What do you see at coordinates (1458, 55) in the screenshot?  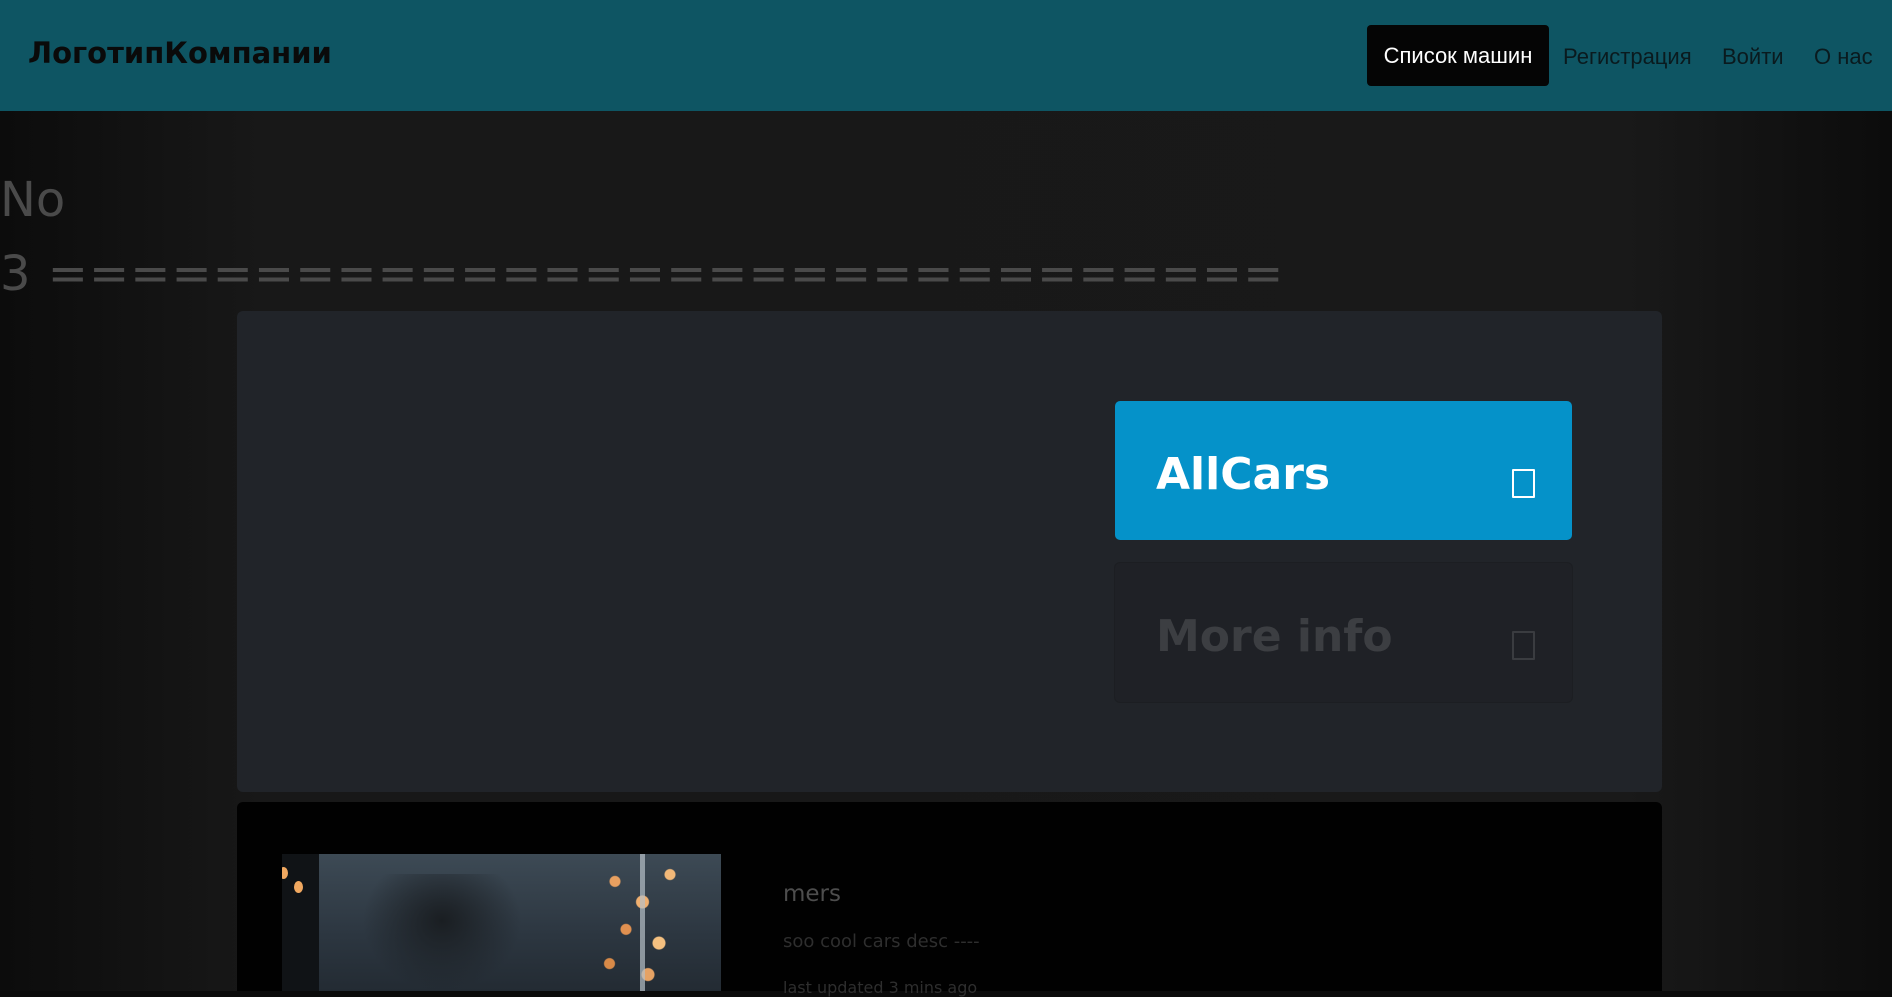 I see `nav-link-cars-list: Список машин` at bounding box center [1458, 55].